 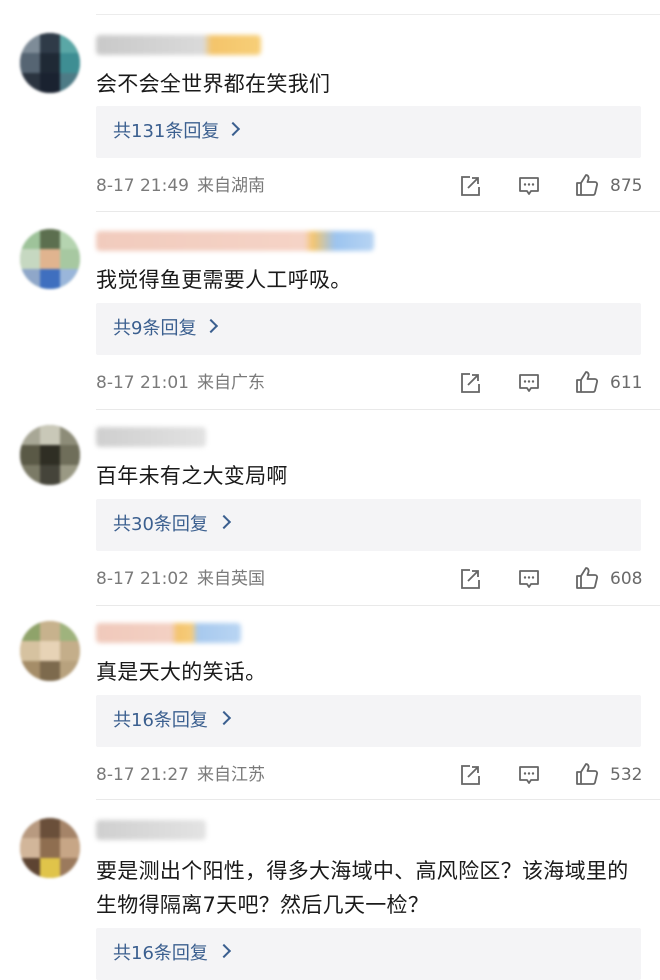 What do you see at coordinates (369, 383) in the screenshot?
I see `comment-meta: 8-17 21:01 来自广东 611` at bounding box center [369, 383].